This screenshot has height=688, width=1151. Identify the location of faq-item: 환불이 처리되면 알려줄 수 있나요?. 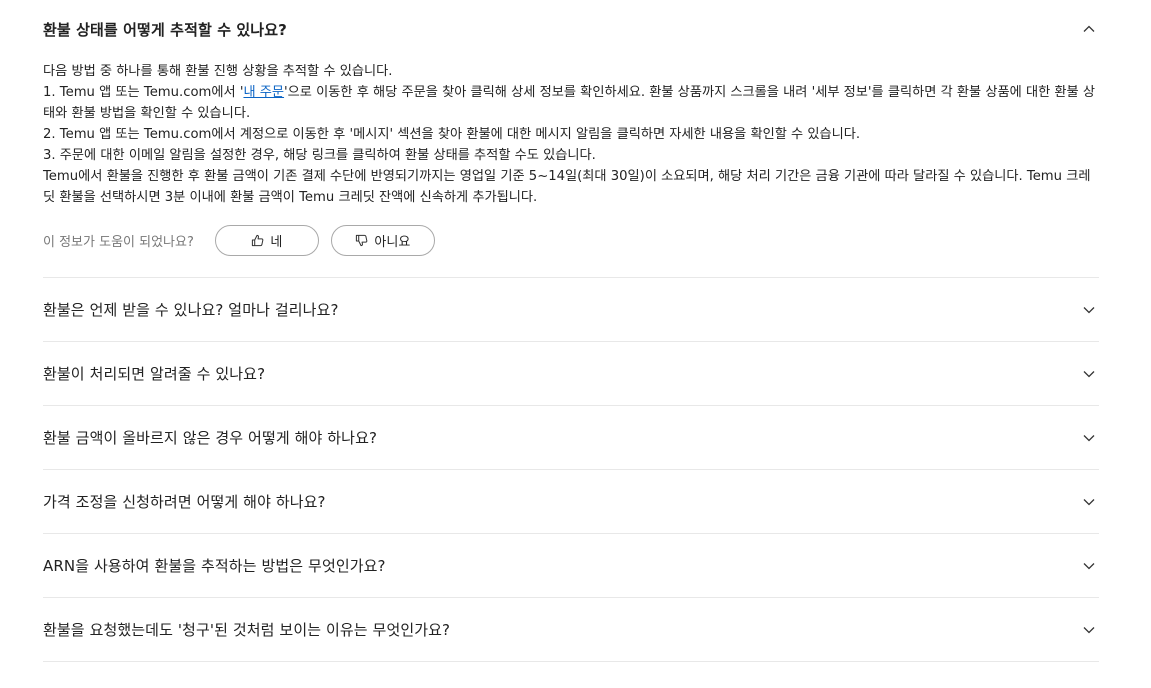
(571, 374).